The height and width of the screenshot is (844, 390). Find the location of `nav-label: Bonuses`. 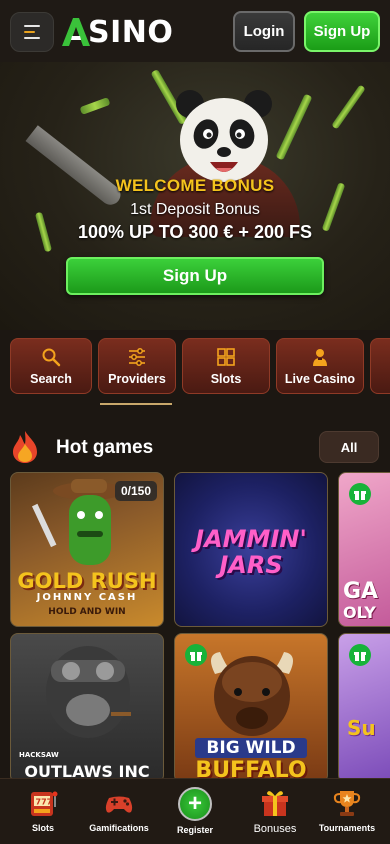

nav-label: Bonuses is located at coordinates (275, 829).